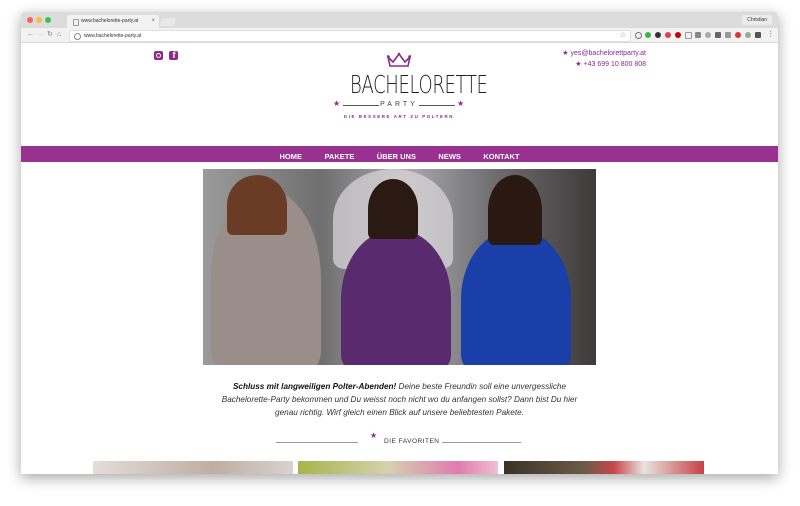 The image size is (800, 506). Describe the element at coordinates (39, 20) in the screenshot. I see `minimize-window-button` at that location.